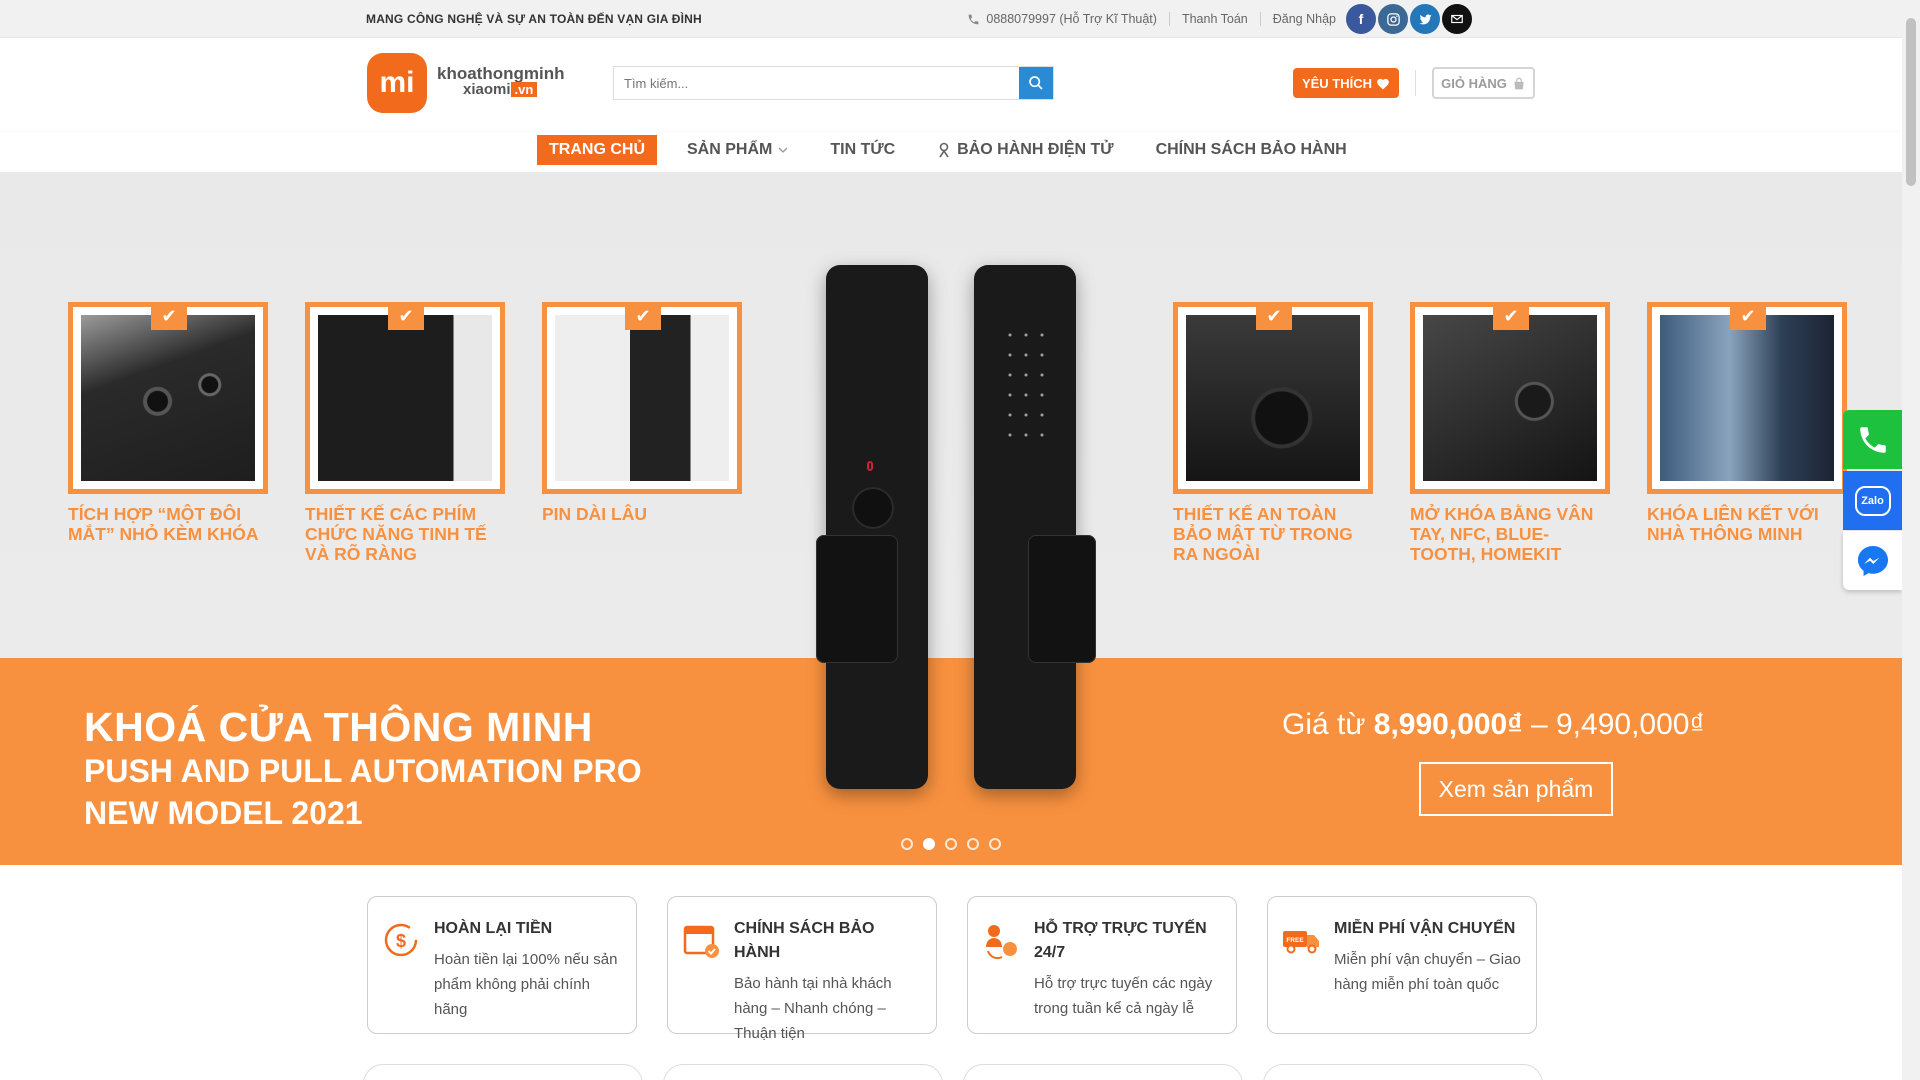 Image resolution: width=1920 pixels, height=1080 pixels. I want to click on policy-title: CHÍNH SÁCH BẢO HÀNH, so click(804, 940).